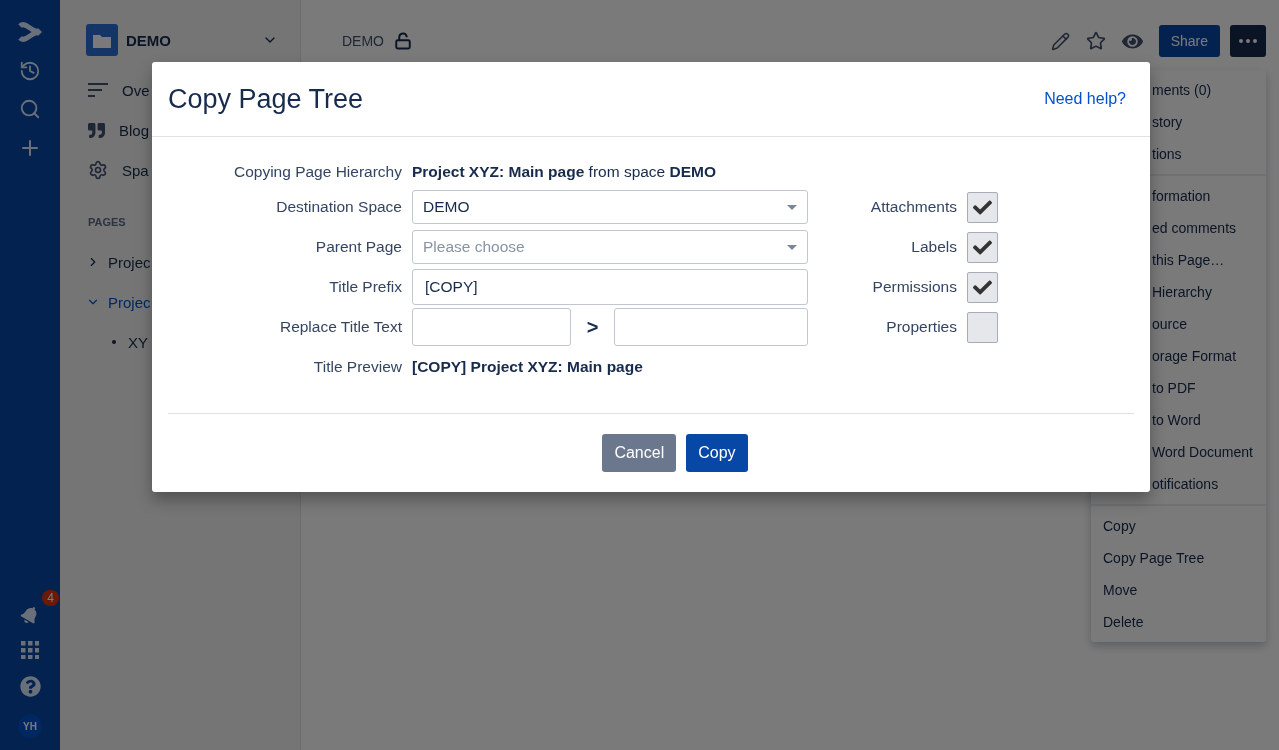 Image resolution: width=1279 pixels, height=750 pixels. Describe the element at coordinates (357, 367) in the screenshot. I see `field-label: Title Preview` at that location.